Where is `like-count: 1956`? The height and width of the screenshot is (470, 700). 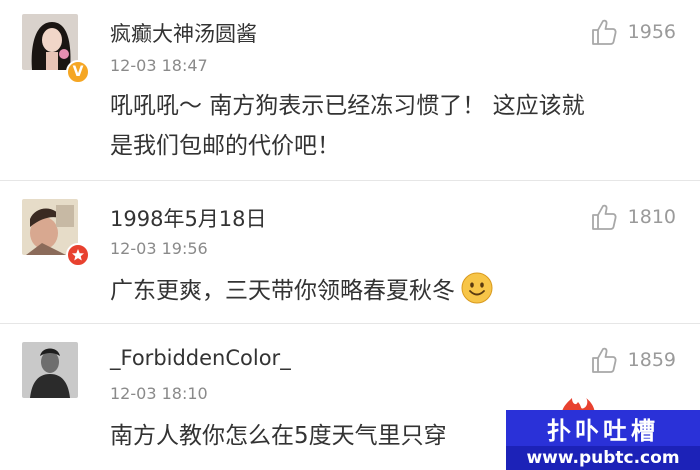
like-count: 1956 is located at coordinates (651, 32).